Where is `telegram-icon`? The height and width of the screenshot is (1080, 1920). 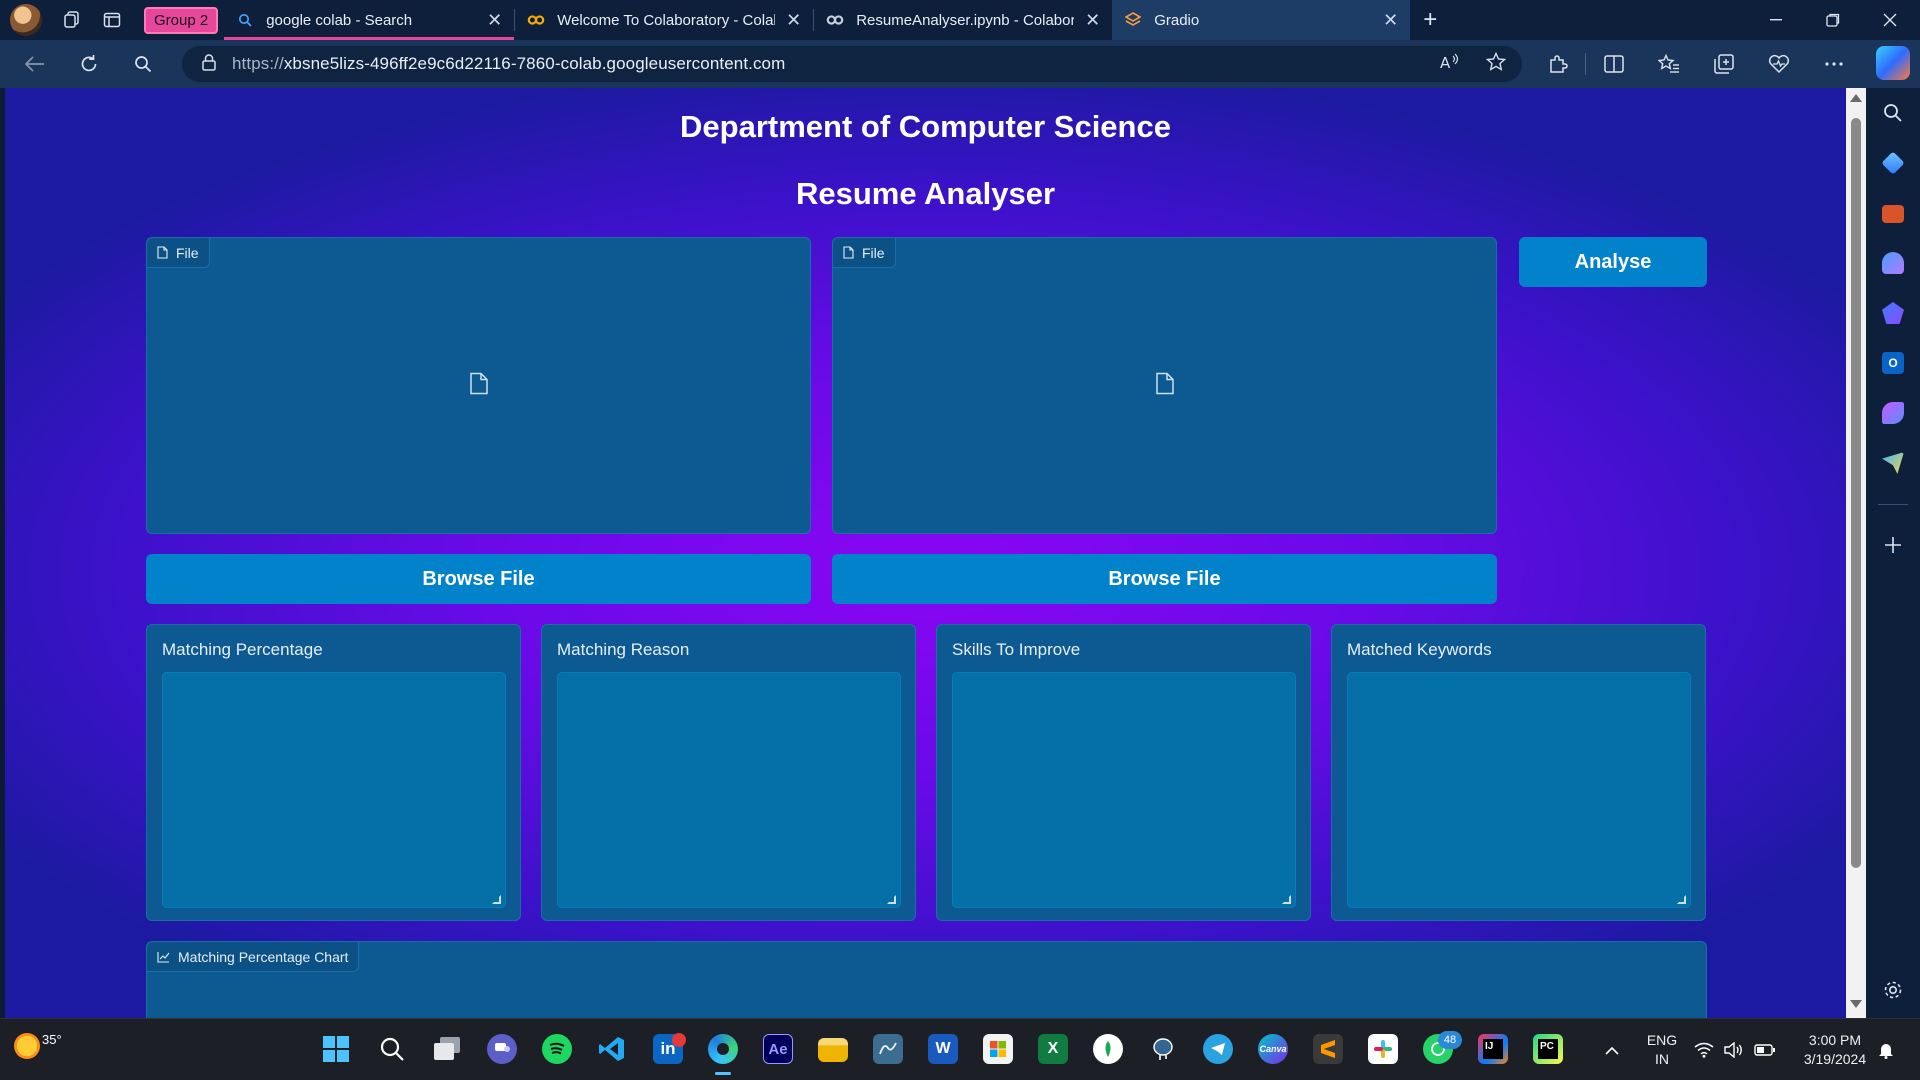
telegram-icon is located at coordinates (1218, 1049).